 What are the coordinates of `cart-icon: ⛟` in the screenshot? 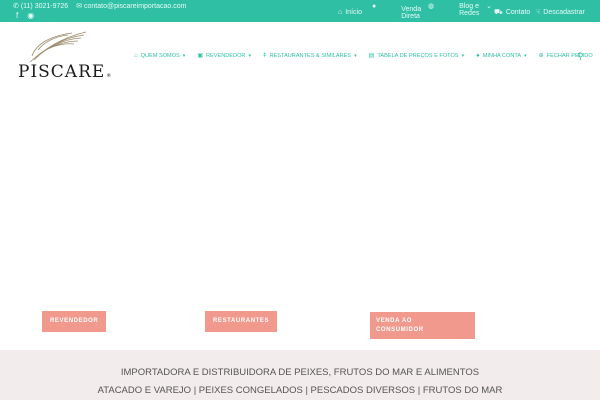 It's located at (498, 12).